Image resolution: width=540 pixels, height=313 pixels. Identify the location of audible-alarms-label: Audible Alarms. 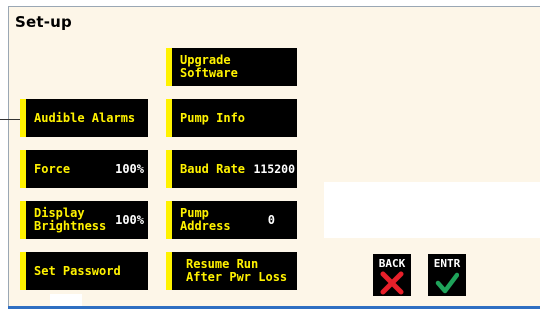
(85, 117).